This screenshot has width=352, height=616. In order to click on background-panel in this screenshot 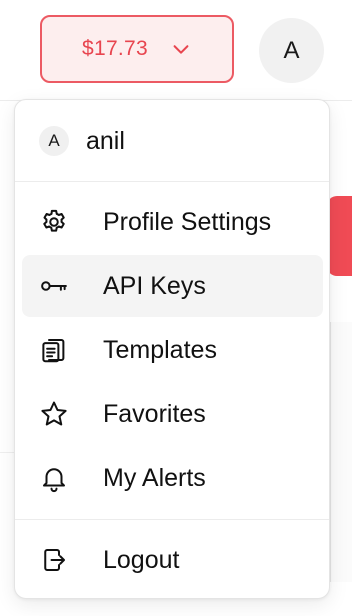, I will do `click(341, 452)`.